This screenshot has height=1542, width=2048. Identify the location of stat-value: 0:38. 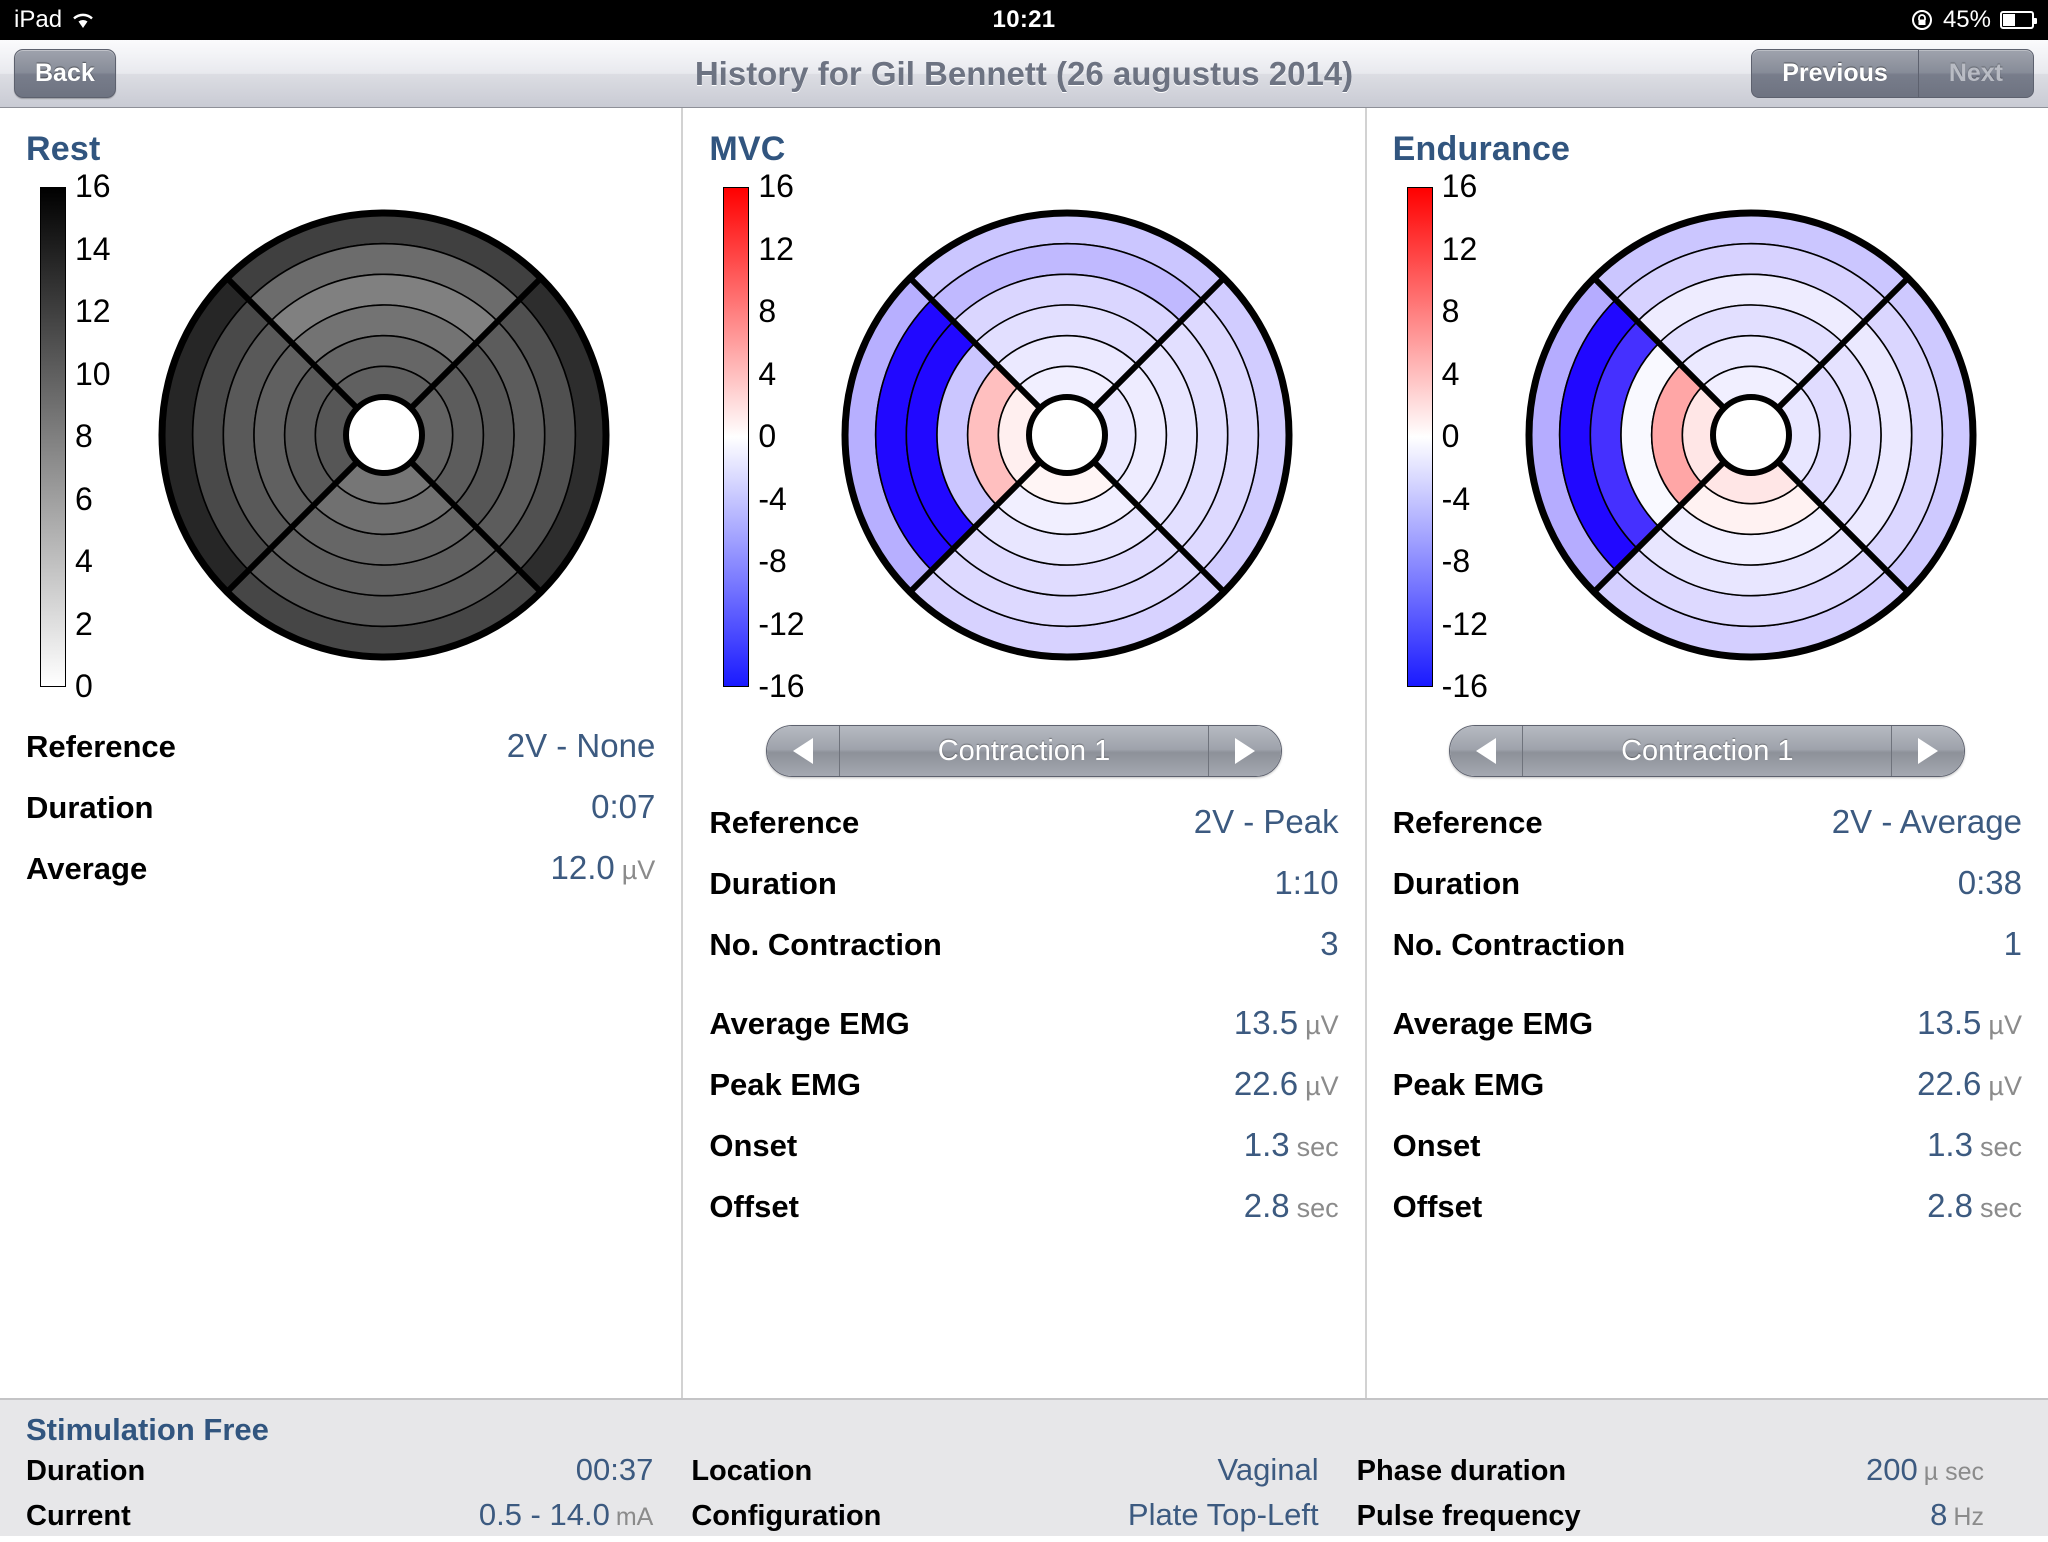
(1990, 883).